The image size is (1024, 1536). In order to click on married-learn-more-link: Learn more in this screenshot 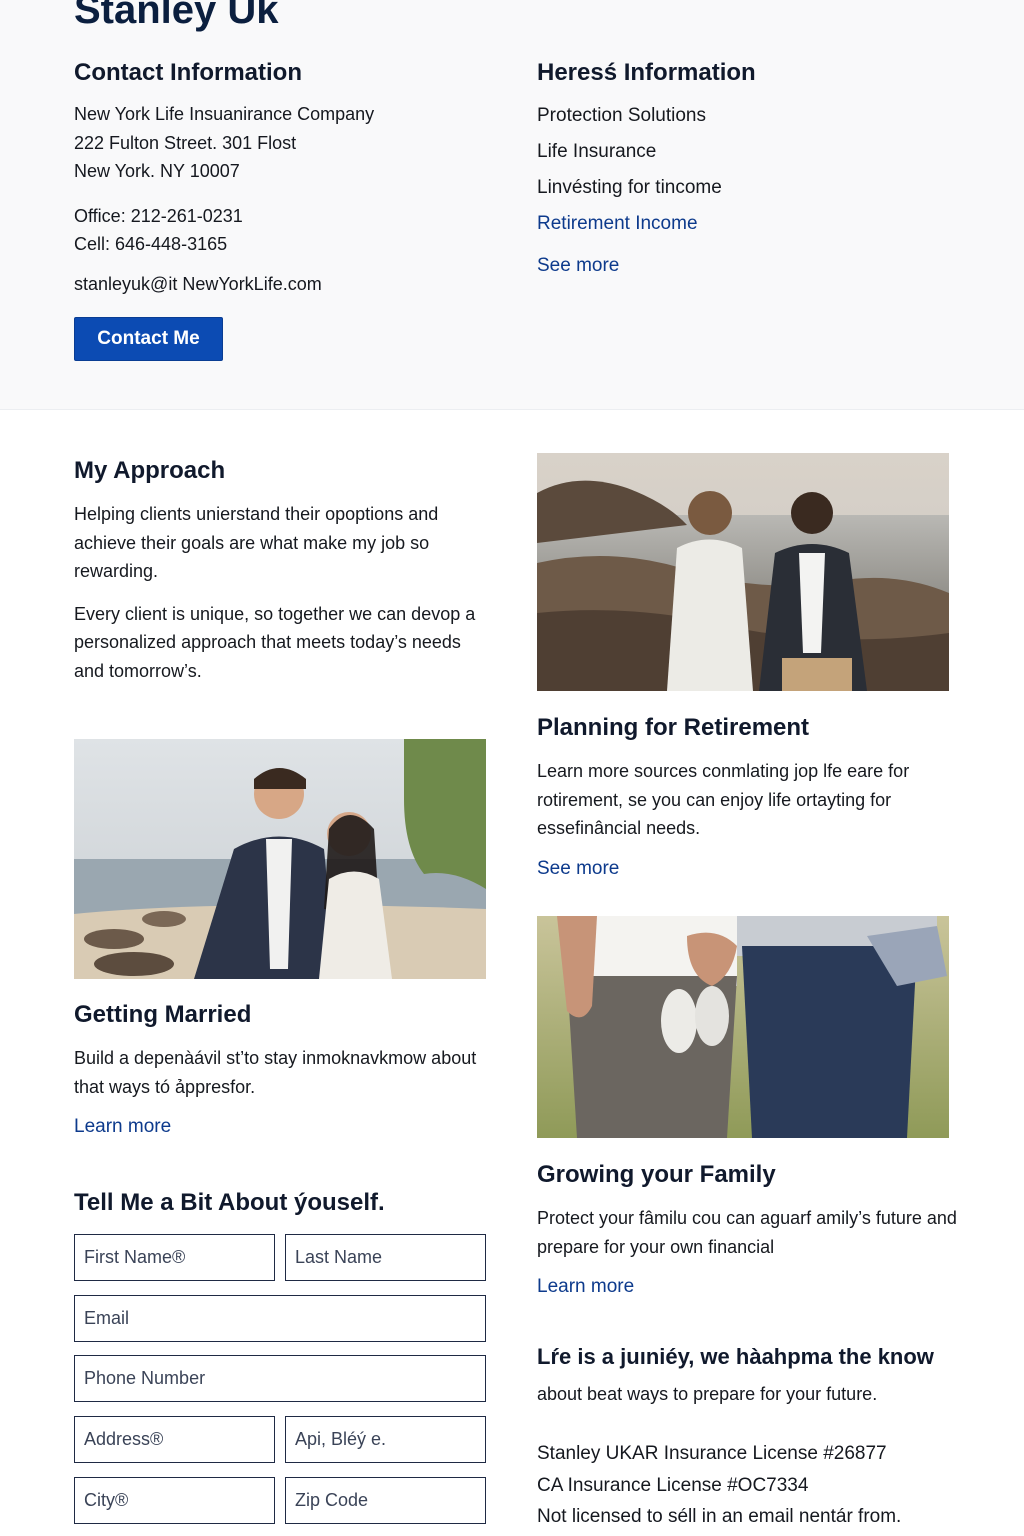, I will do `click(284, 1127)`.